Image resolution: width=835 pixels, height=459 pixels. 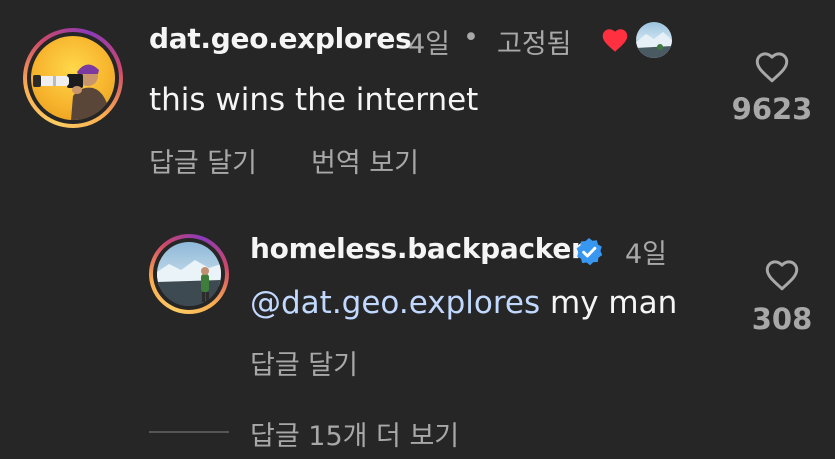 What do you see at coordinates (429, 44) in the screenshot?
I see `comment-timestamp: 4일` at bounding box center [429, 44].